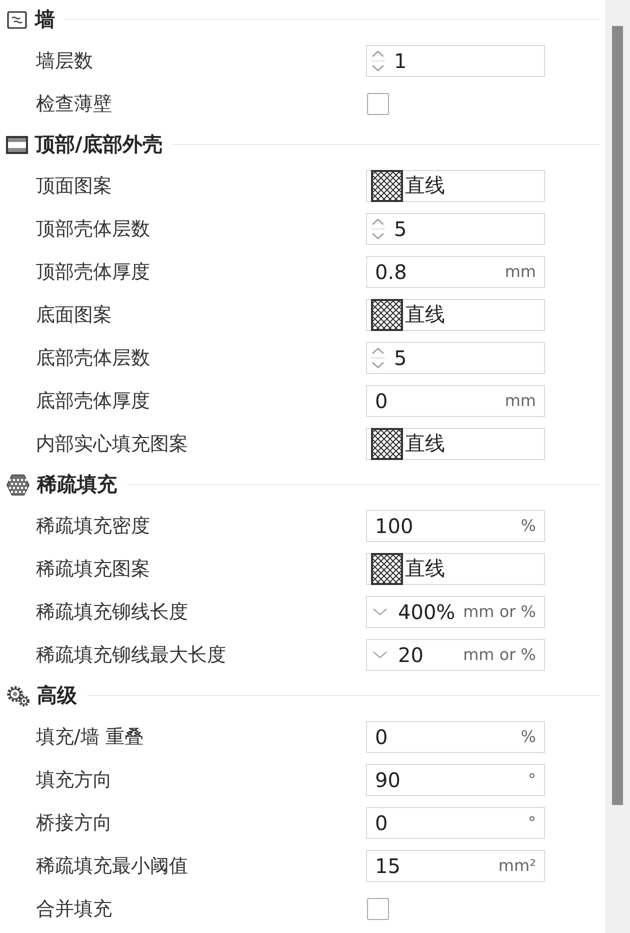  What do you see at coordinates (112, 866) in the screenshot?
I see `setting-label: 稀疏填充最小阈值` at bounding box center [112, 866].